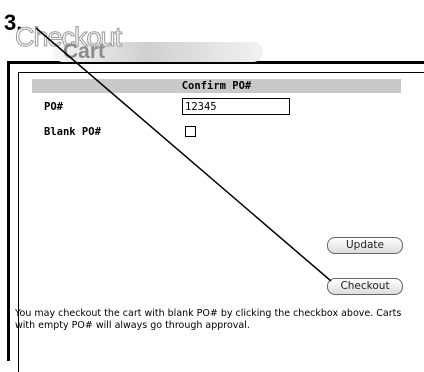 The width and height of the screenshot is (424, 372). What do you see at coordinates (365, 245) in the screenshot?
I see `update-button: Update` at bounding box center [365, 245].